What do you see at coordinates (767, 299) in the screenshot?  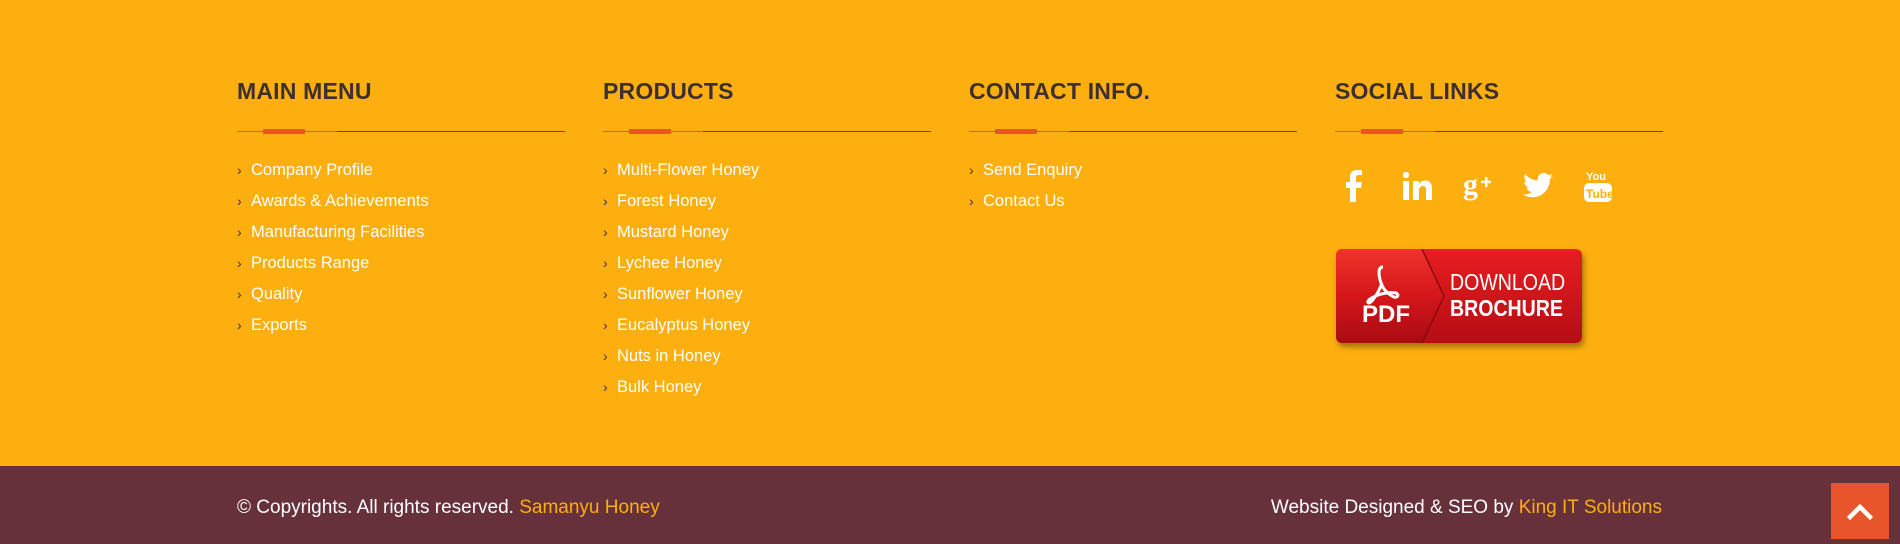 I see `product-item: › Sunflower Honey` at bounding box center [767, 299].